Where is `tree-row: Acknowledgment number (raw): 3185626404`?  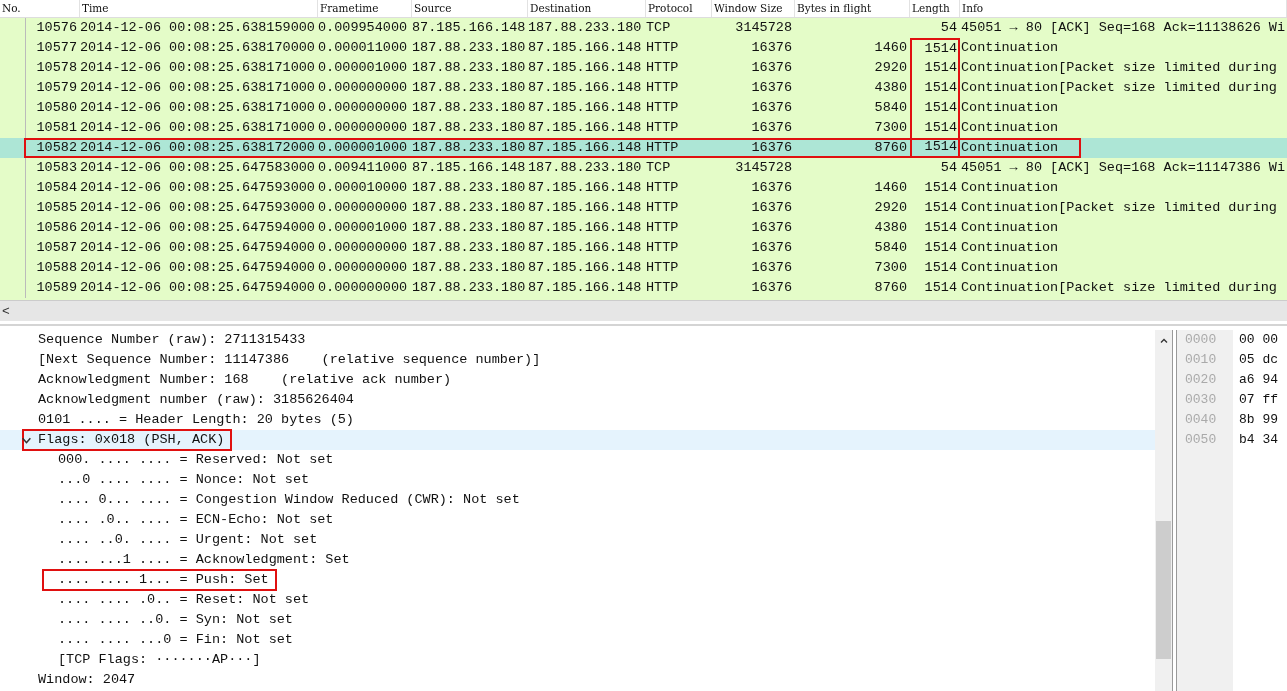 tree-row: Acknowledgment number (raw): 3185626404 is located at coordinates (577, 400).